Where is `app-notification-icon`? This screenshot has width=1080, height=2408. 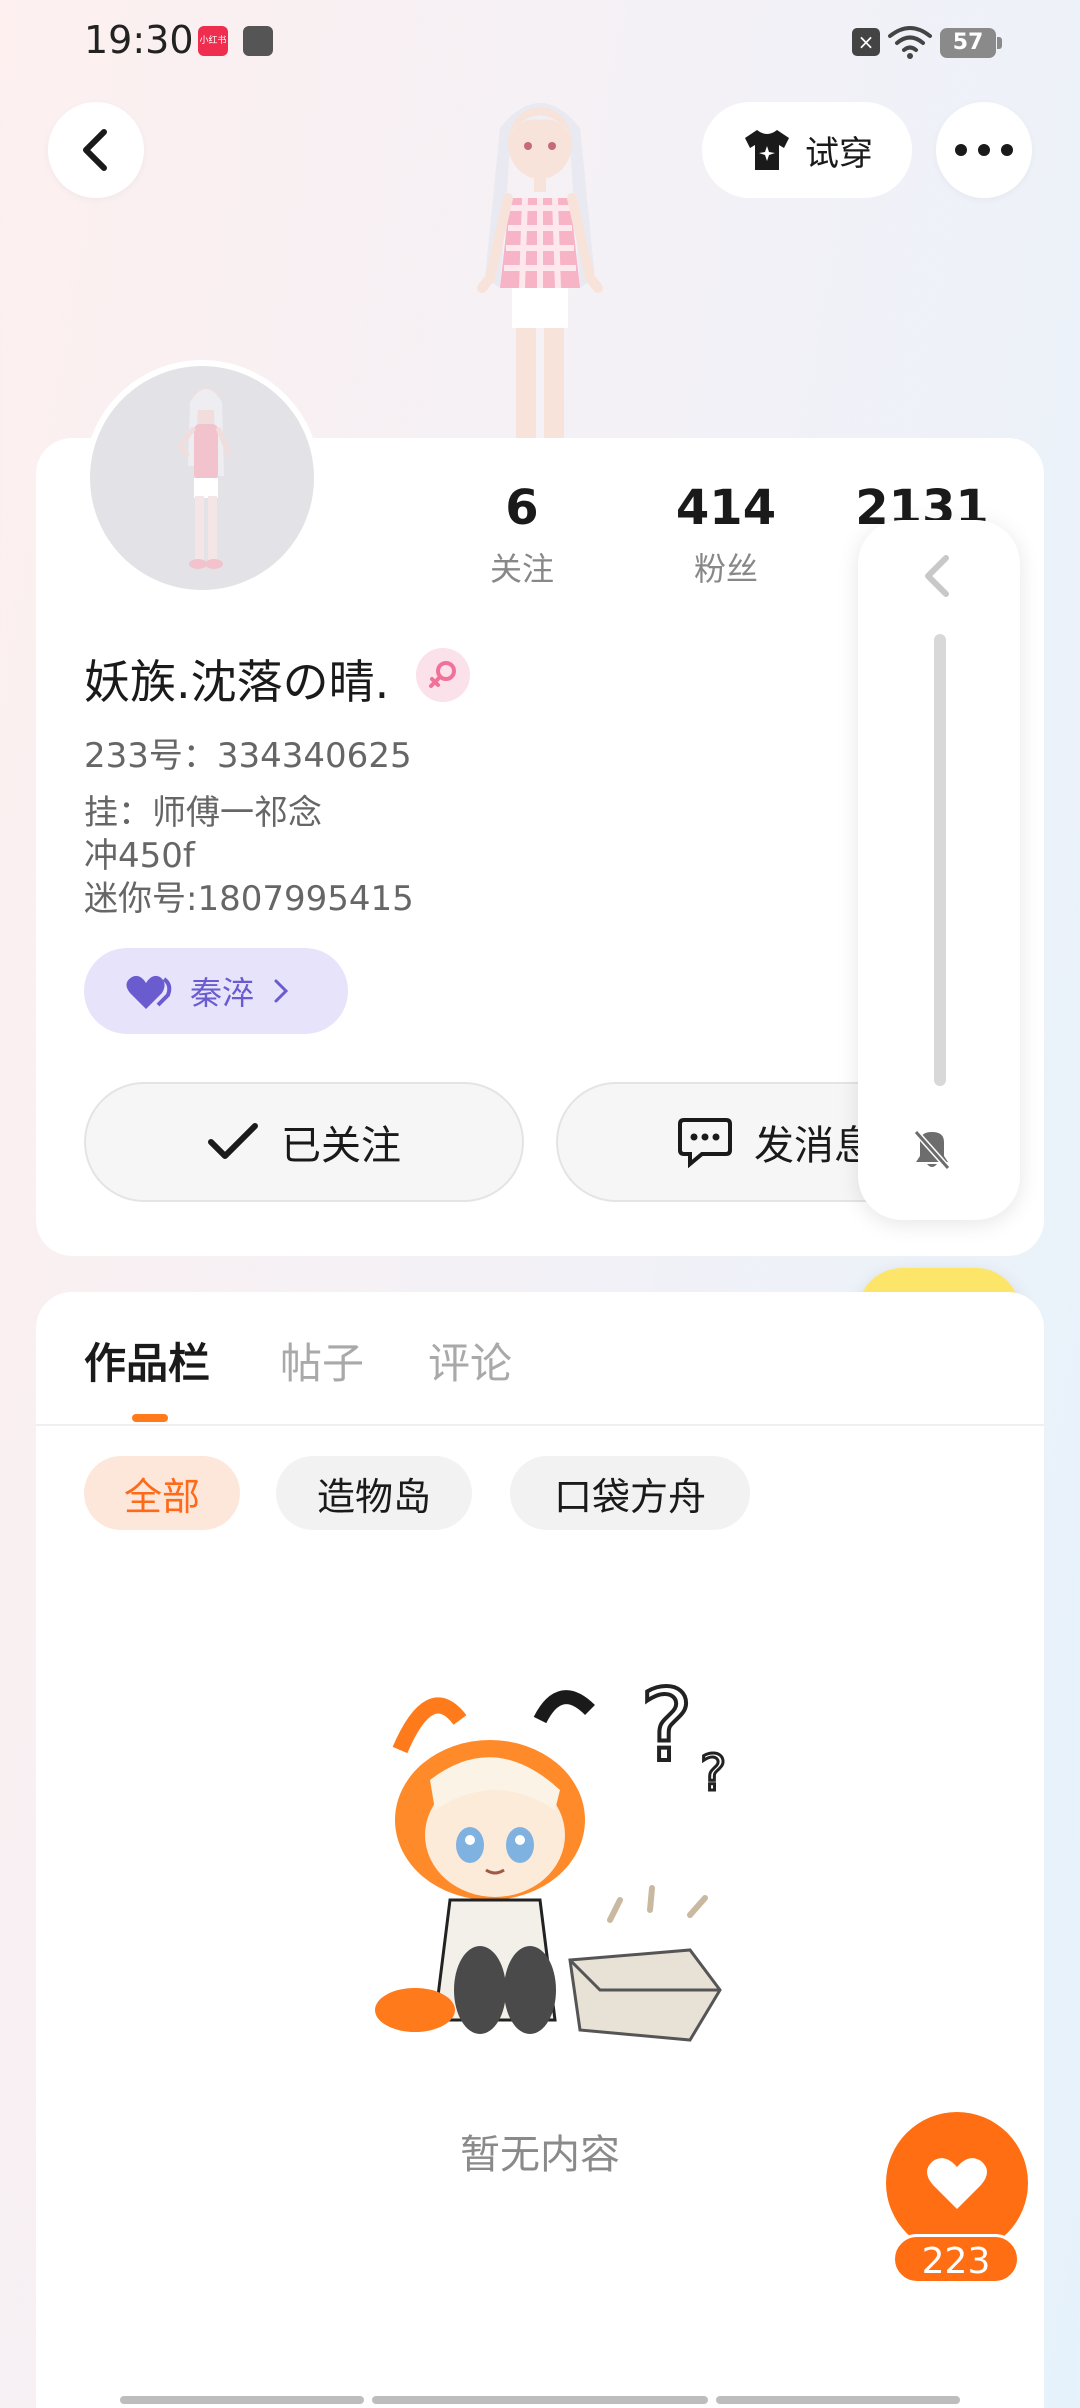
app-notification-icon is located at coordinates (258, 41).